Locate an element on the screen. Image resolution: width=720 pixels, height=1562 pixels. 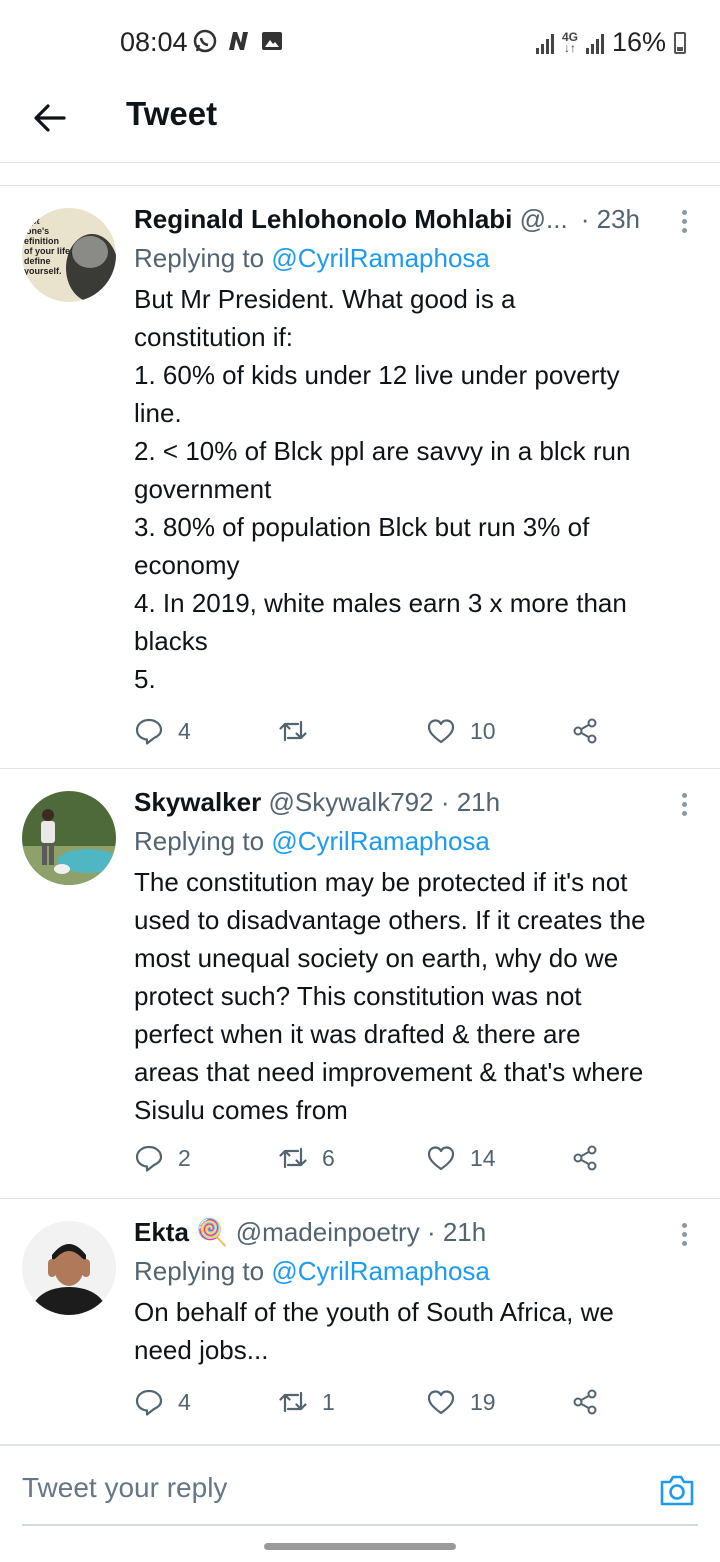
tweet-time: · 23h is located at coordinates (607, 219).